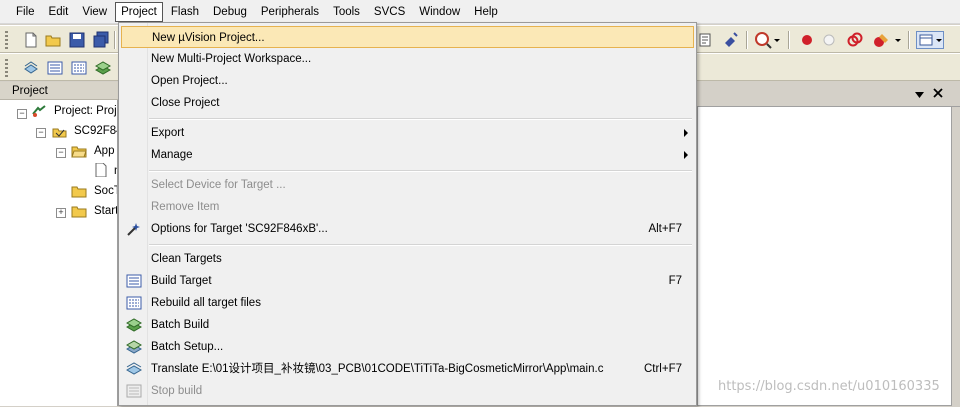 The image size is (960, 407). I want to click on menu-project: Project, so click(139, 11).